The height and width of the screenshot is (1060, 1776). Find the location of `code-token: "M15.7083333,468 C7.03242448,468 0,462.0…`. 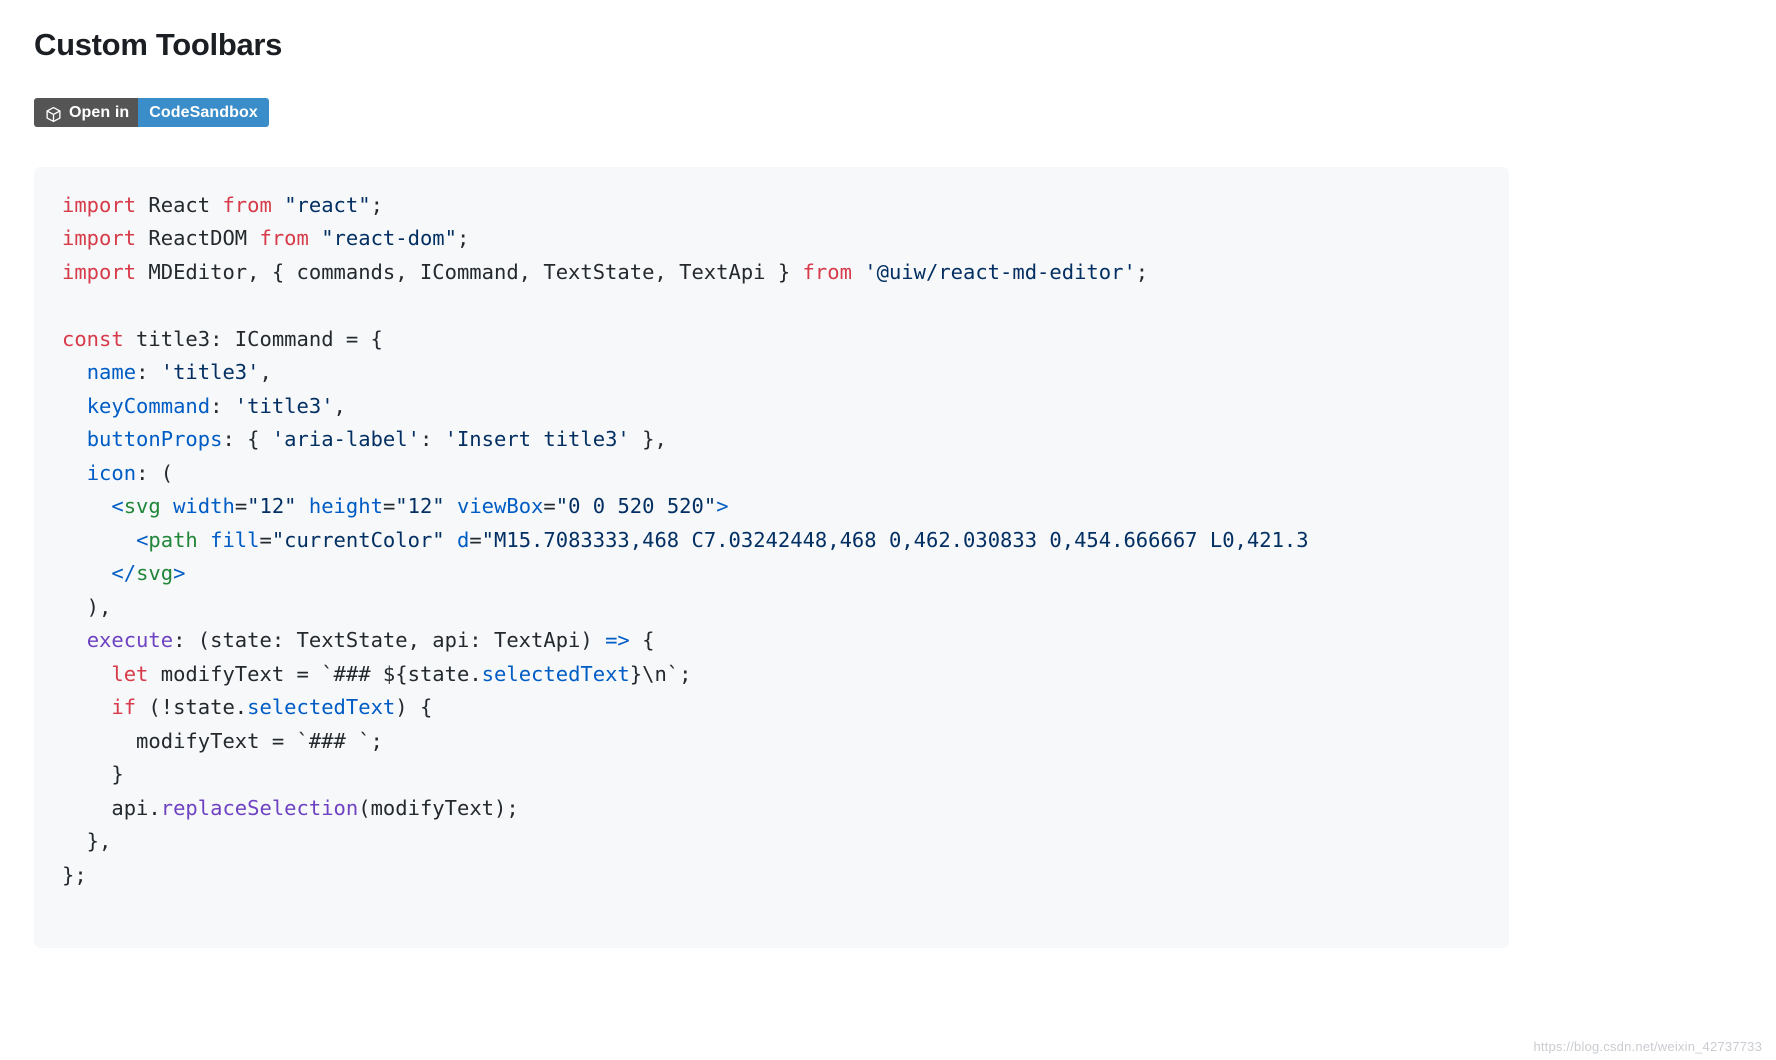

code-token: "M15.7083333,468 C7.03242448,468 0,462.0… is located at coordinates (895, 539).